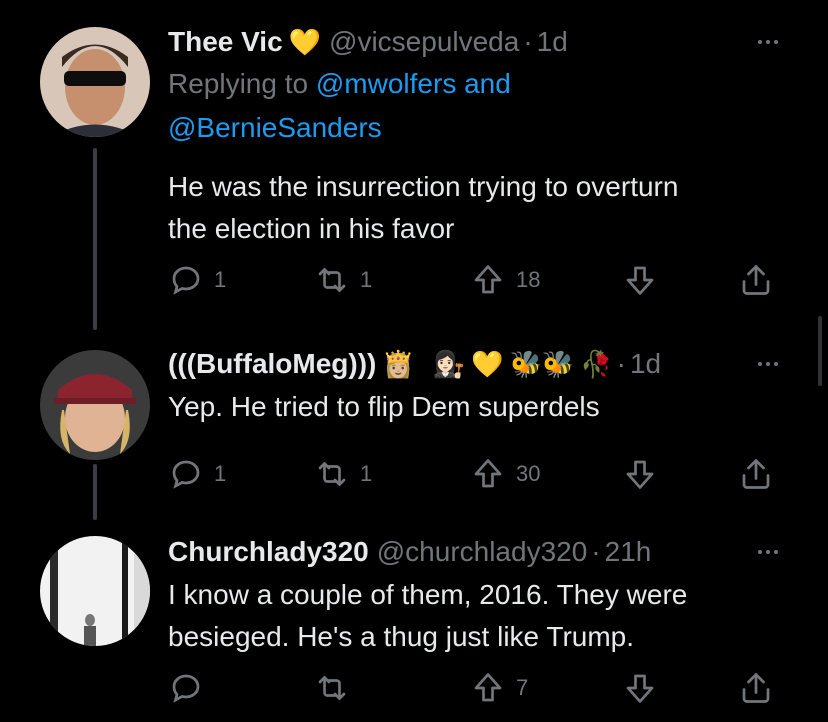 The width and height of the screenshot is (828, 722). I want to click on tweet-text: Yep. He tried to flip Dem superdels, so click(478, 407).